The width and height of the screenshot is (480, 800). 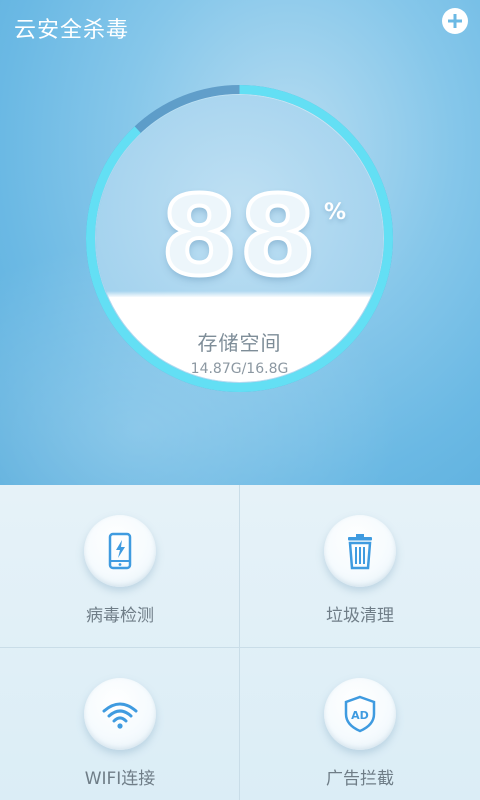 I want to click on storage-percent: 88, so click(x=239, y=236).